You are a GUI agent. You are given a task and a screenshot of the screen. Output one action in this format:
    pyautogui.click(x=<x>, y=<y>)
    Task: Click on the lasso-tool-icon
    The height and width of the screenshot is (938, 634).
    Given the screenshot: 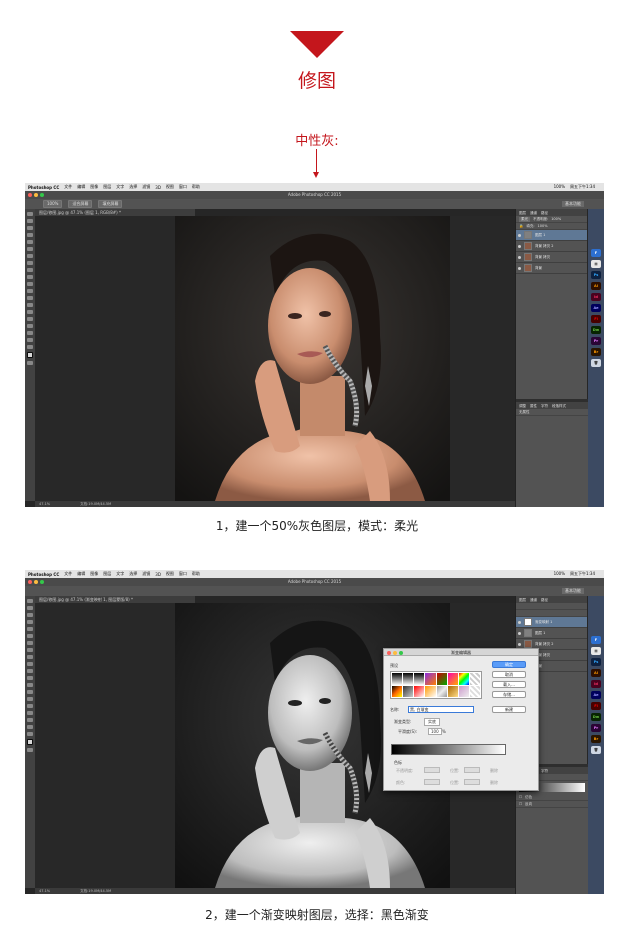 What is the action you would take?
    pyautogui.click(x=30, y=228)
    